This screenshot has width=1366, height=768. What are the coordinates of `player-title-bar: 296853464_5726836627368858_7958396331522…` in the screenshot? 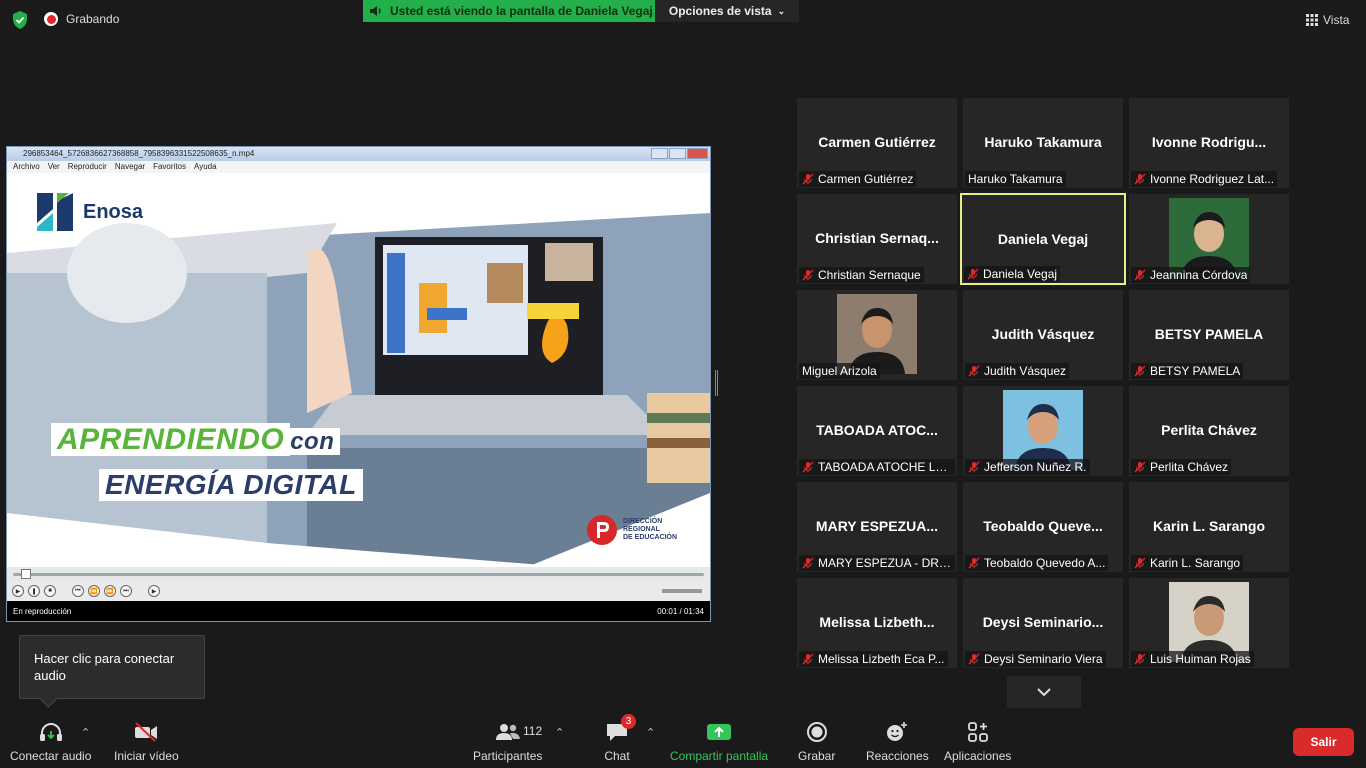 It's located at (358, 154).